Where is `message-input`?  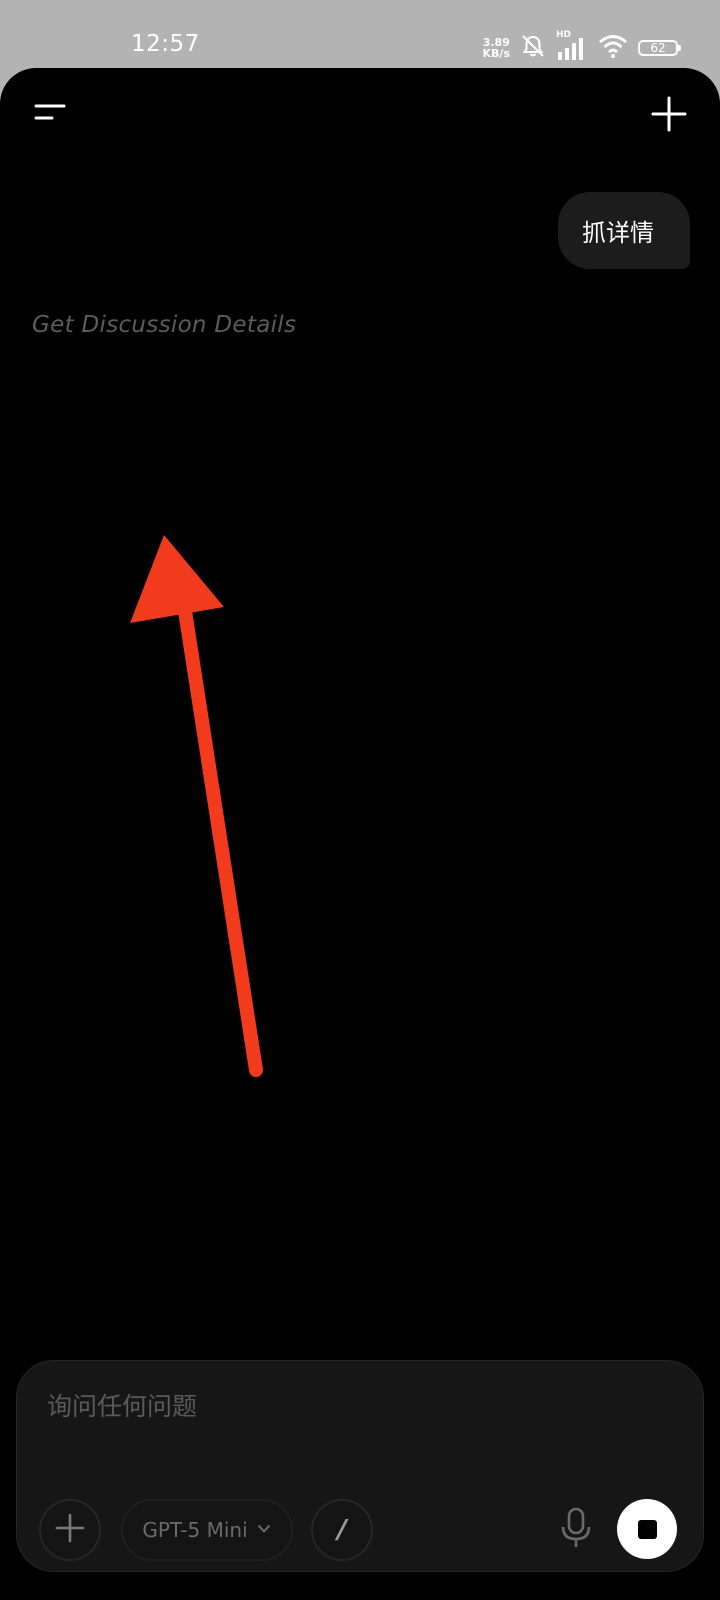 message-input is located at coordinates (347, 1406).